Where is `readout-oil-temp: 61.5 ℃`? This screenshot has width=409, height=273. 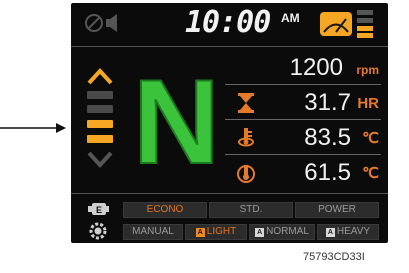 readout-oil-temp: 61.5 ℃ is located at coordinates (303, 173).